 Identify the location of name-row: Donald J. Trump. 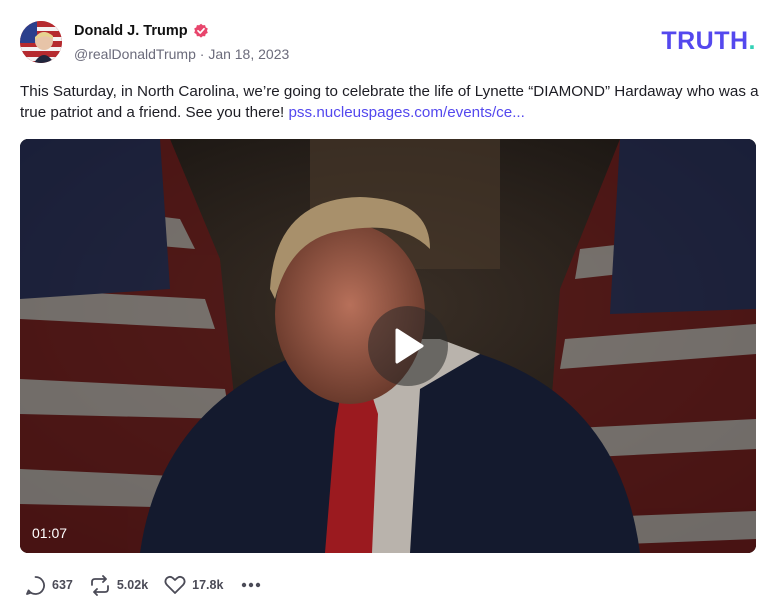
(141, 31).